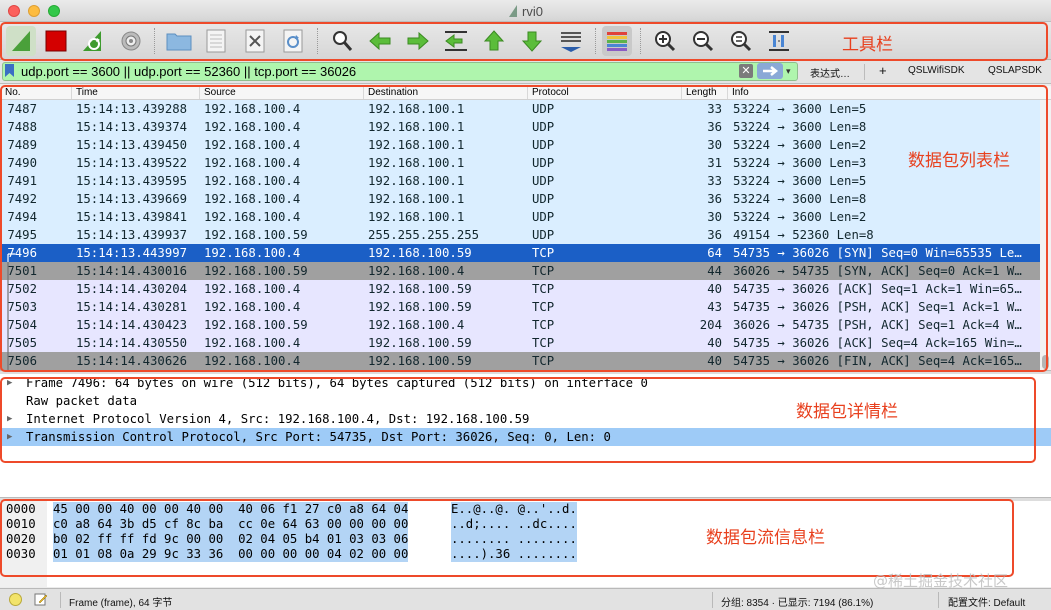  Describe the element at coordinates (797, 603) in the screenshot. I see `status-packet-counts: 分组: 8354 · 已显示: 7194 (86.1%)` at that location.